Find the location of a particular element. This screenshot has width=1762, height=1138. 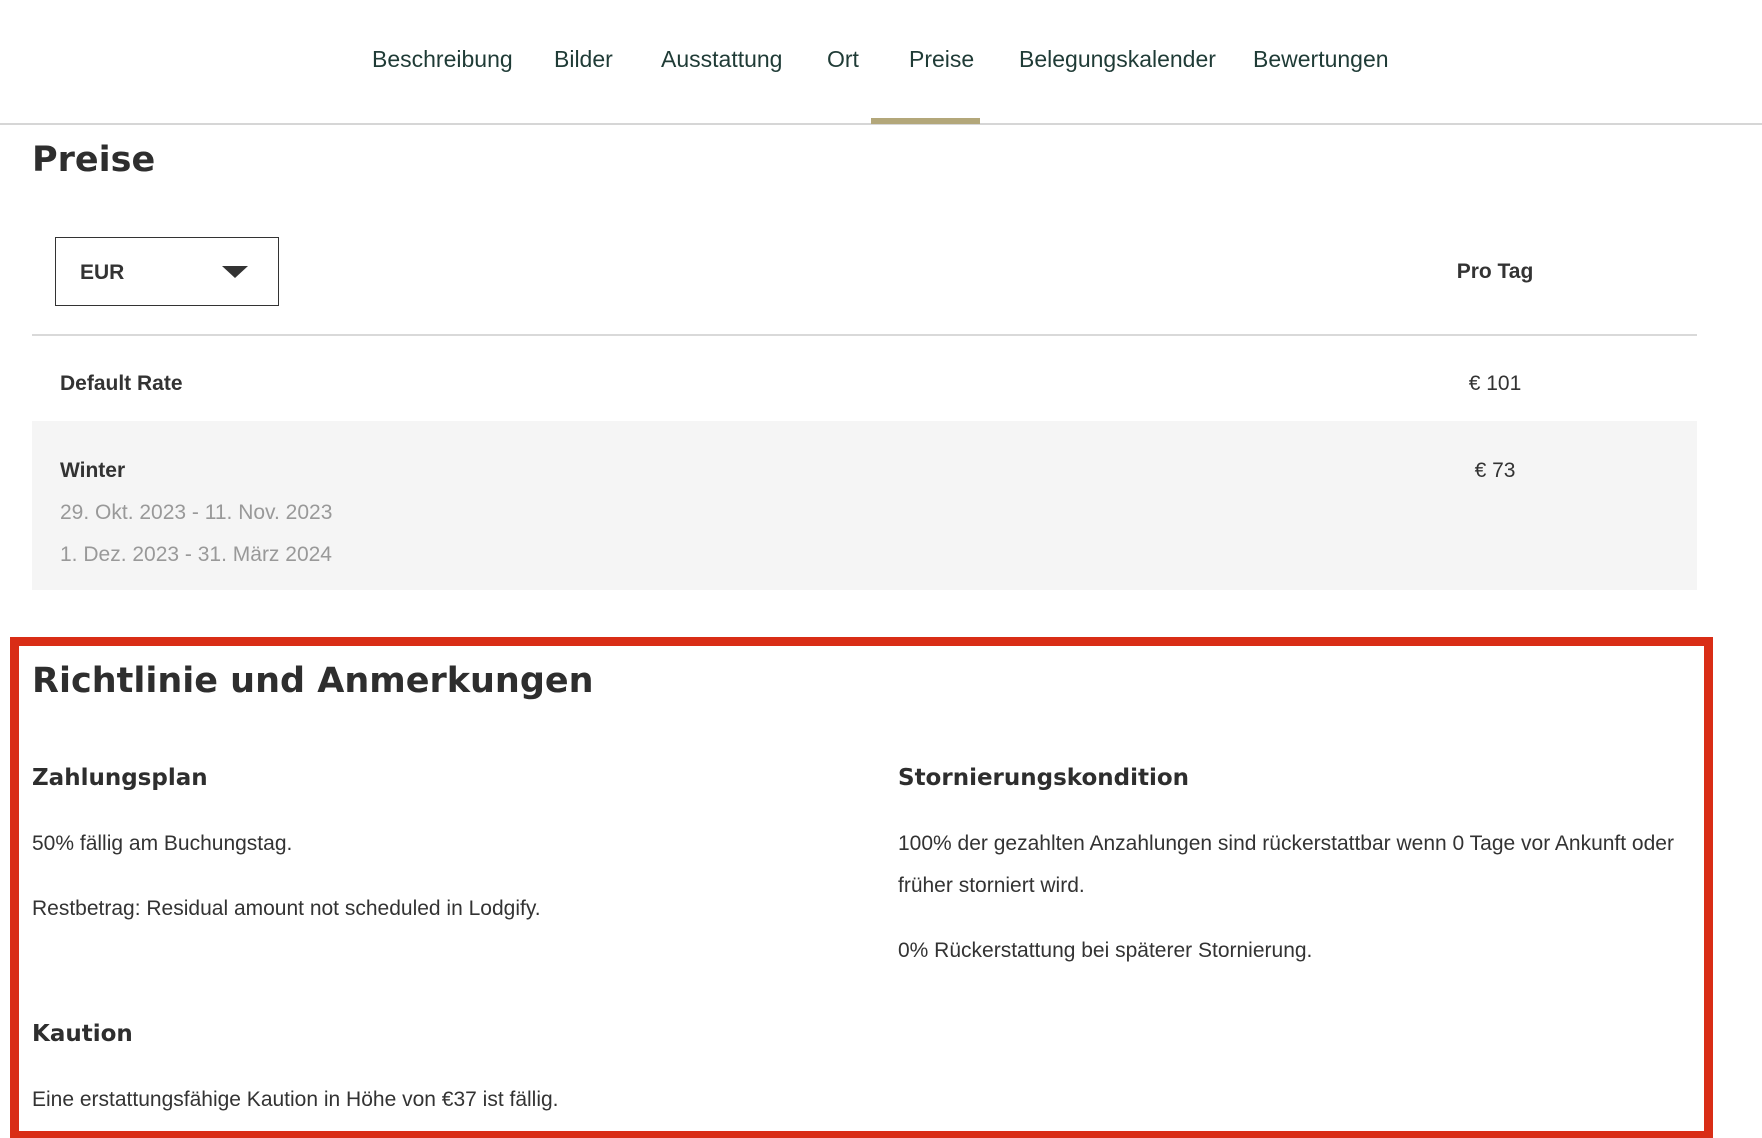

prices-title: Preise is located at coordinates (94, 160).